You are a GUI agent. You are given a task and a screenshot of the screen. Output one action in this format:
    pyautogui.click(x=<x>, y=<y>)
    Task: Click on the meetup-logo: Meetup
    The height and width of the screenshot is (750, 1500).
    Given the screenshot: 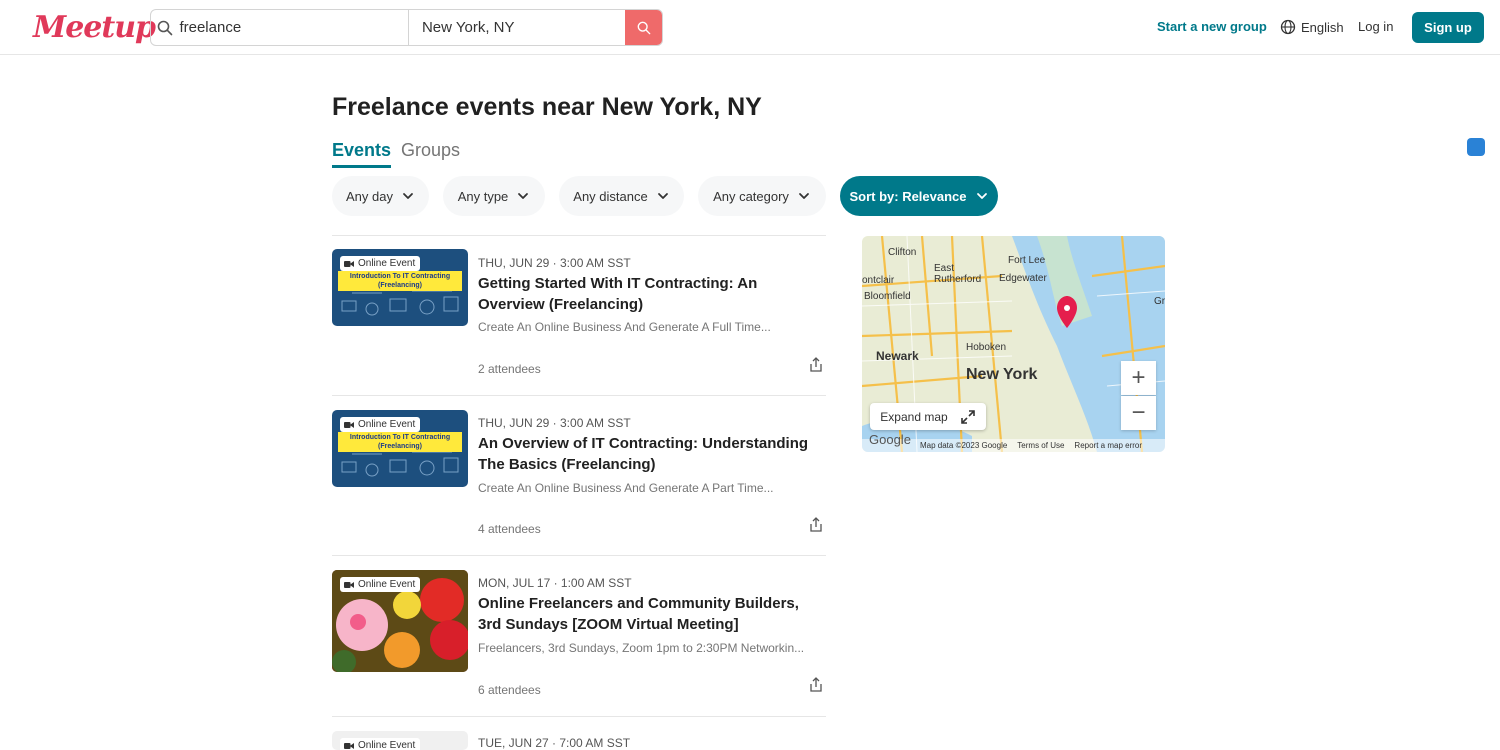 What is the action you would take?
    pyautogui.click(x=94, y=27)
    